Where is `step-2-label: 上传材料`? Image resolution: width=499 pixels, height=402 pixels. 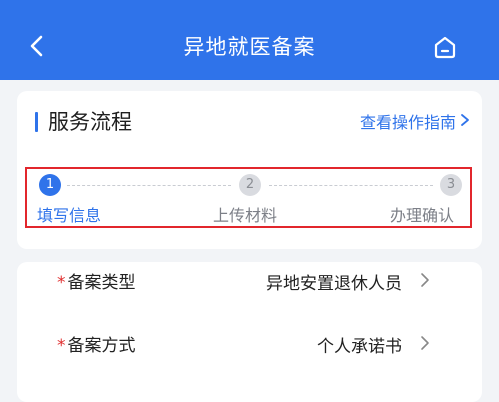 step-2-label: 上传材料 is located at coordinates (245, 215).